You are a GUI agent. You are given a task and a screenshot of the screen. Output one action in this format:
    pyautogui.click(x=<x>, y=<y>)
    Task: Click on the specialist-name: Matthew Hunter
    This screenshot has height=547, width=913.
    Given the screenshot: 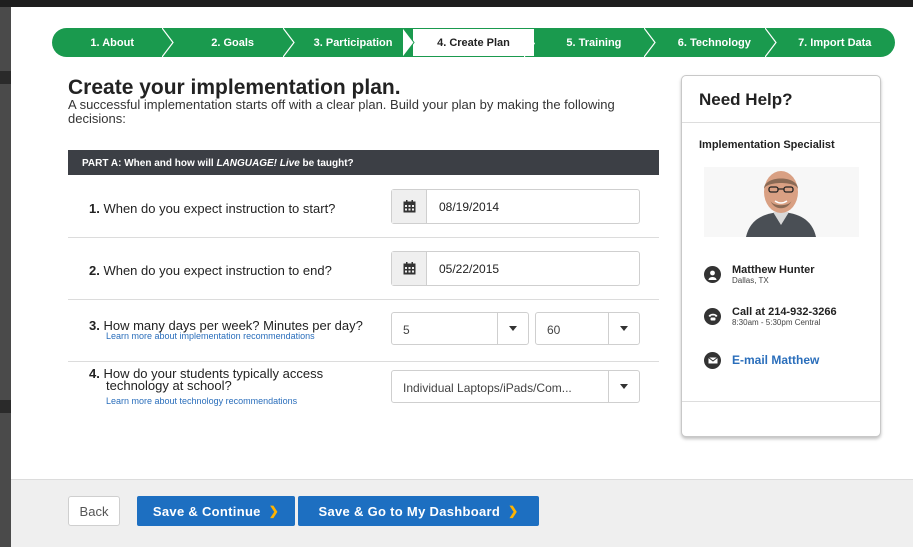 What is the action you would take?
    pyautogui.click(x=773, y=270)
    